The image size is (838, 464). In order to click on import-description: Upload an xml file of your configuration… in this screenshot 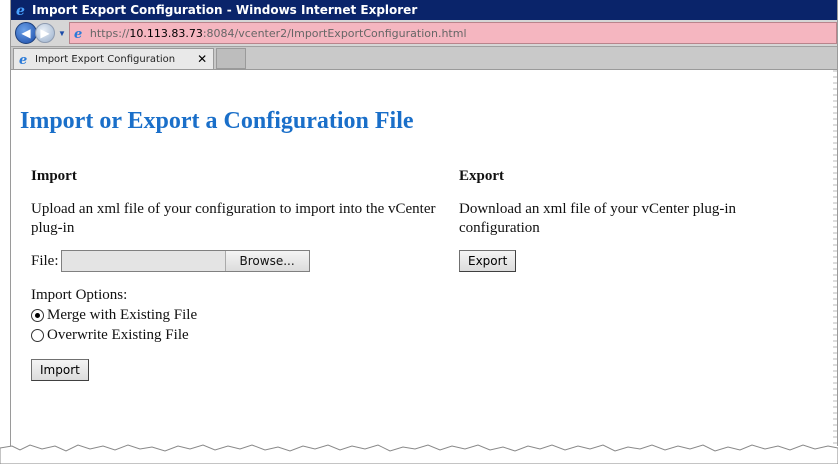, I will do `click(233, 218)`.